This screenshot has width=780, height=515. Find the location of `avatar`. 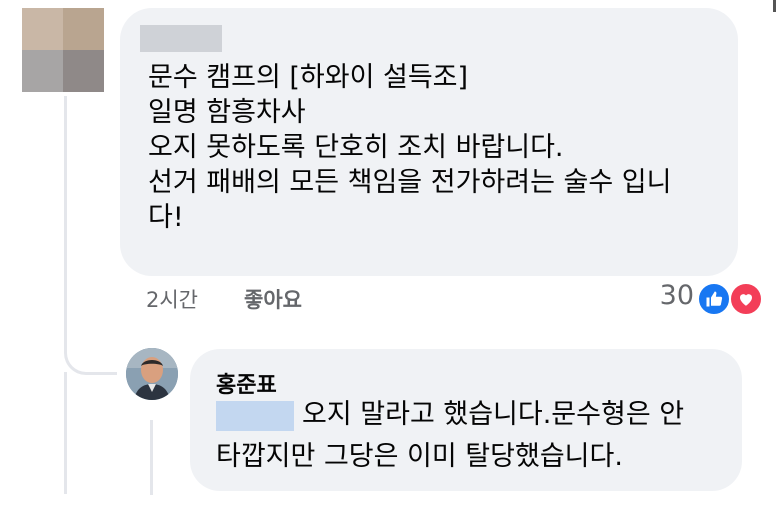

avatar is located at coordinates (63, 50).